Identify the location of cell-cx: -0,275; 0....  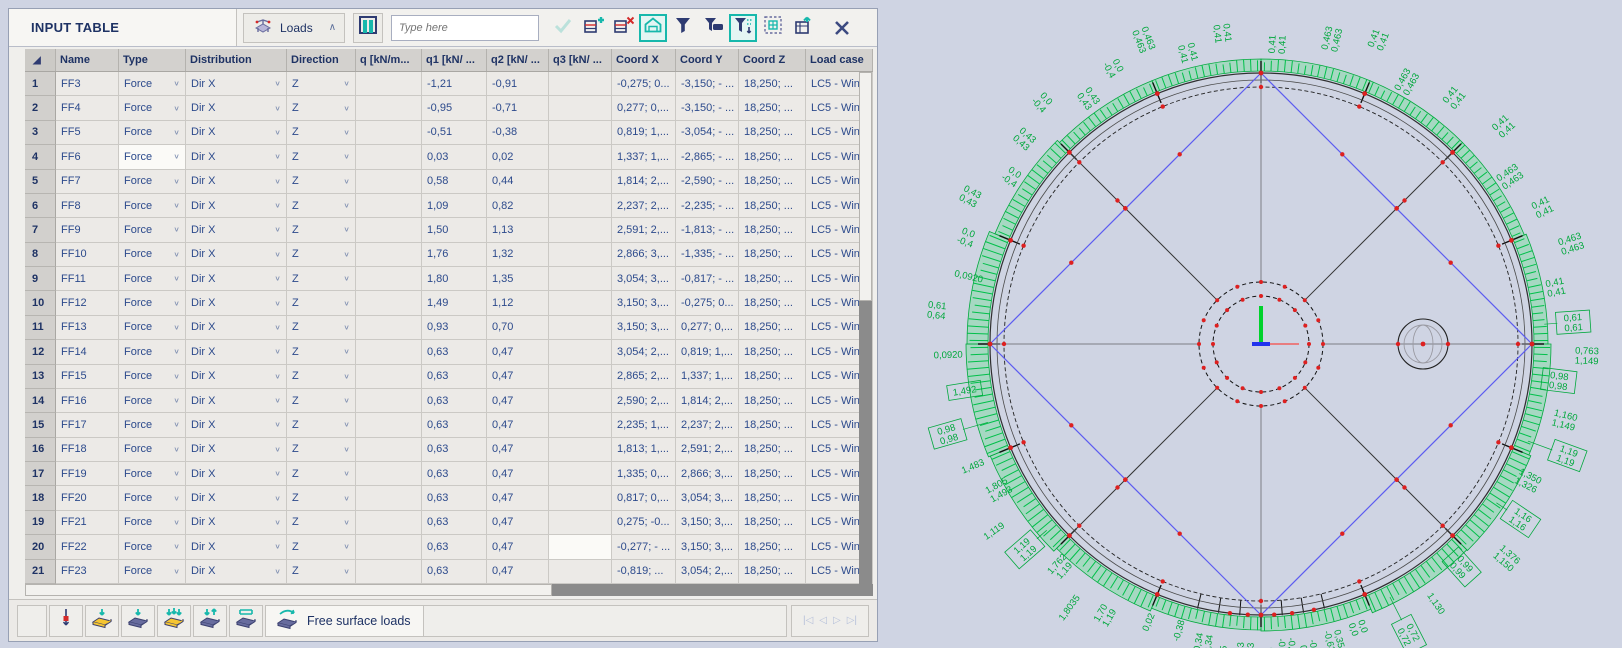
(644, 84).